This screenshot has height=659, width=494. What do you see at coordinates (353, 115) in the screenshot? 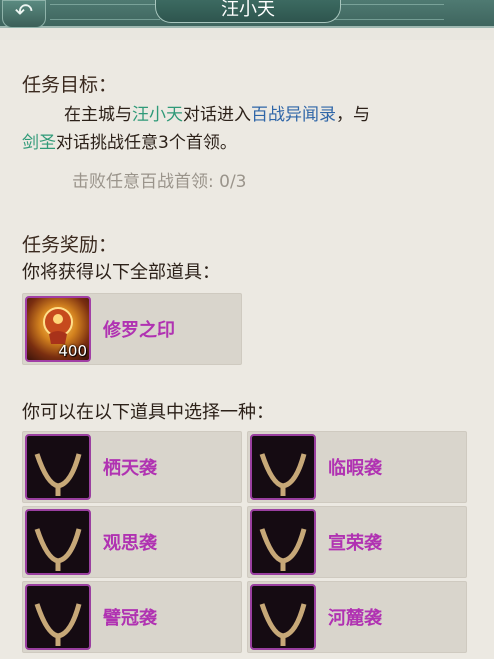
I see `desc-text: ，与` at bounding box center [353, 115].